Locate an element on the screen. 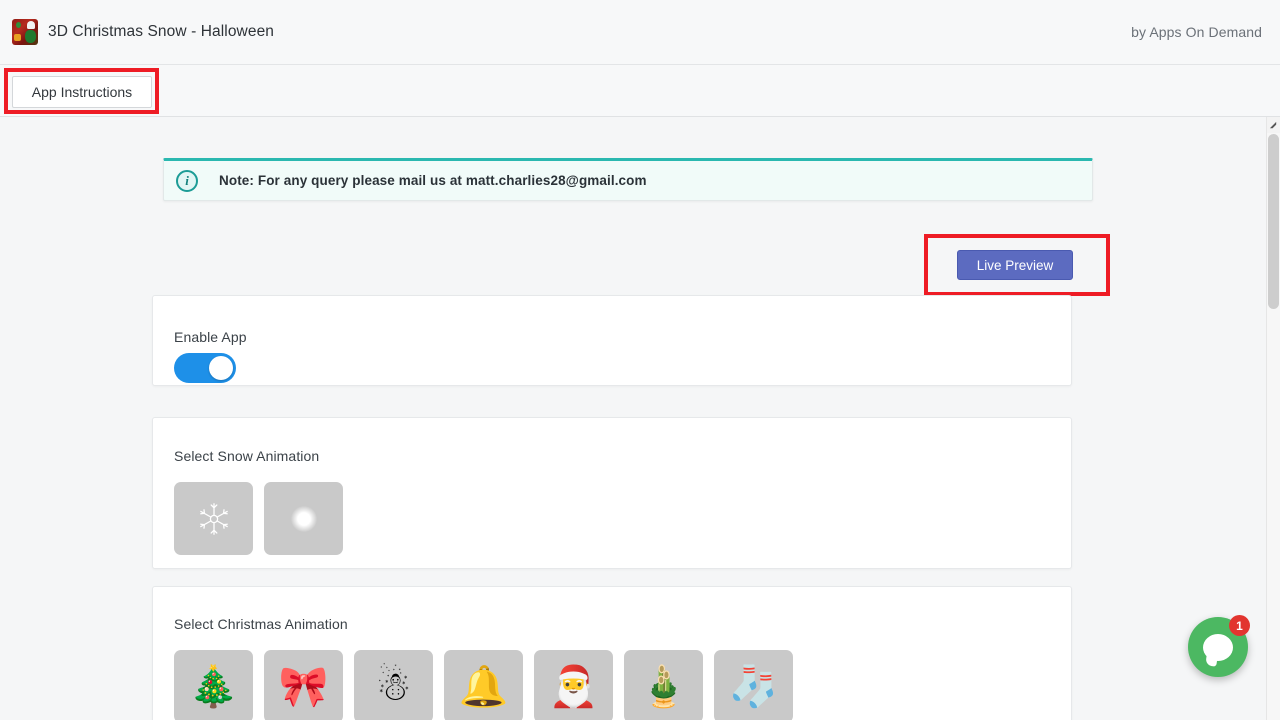  christmas-tree-icon: 🎄 is located at coordinates (213, 686).